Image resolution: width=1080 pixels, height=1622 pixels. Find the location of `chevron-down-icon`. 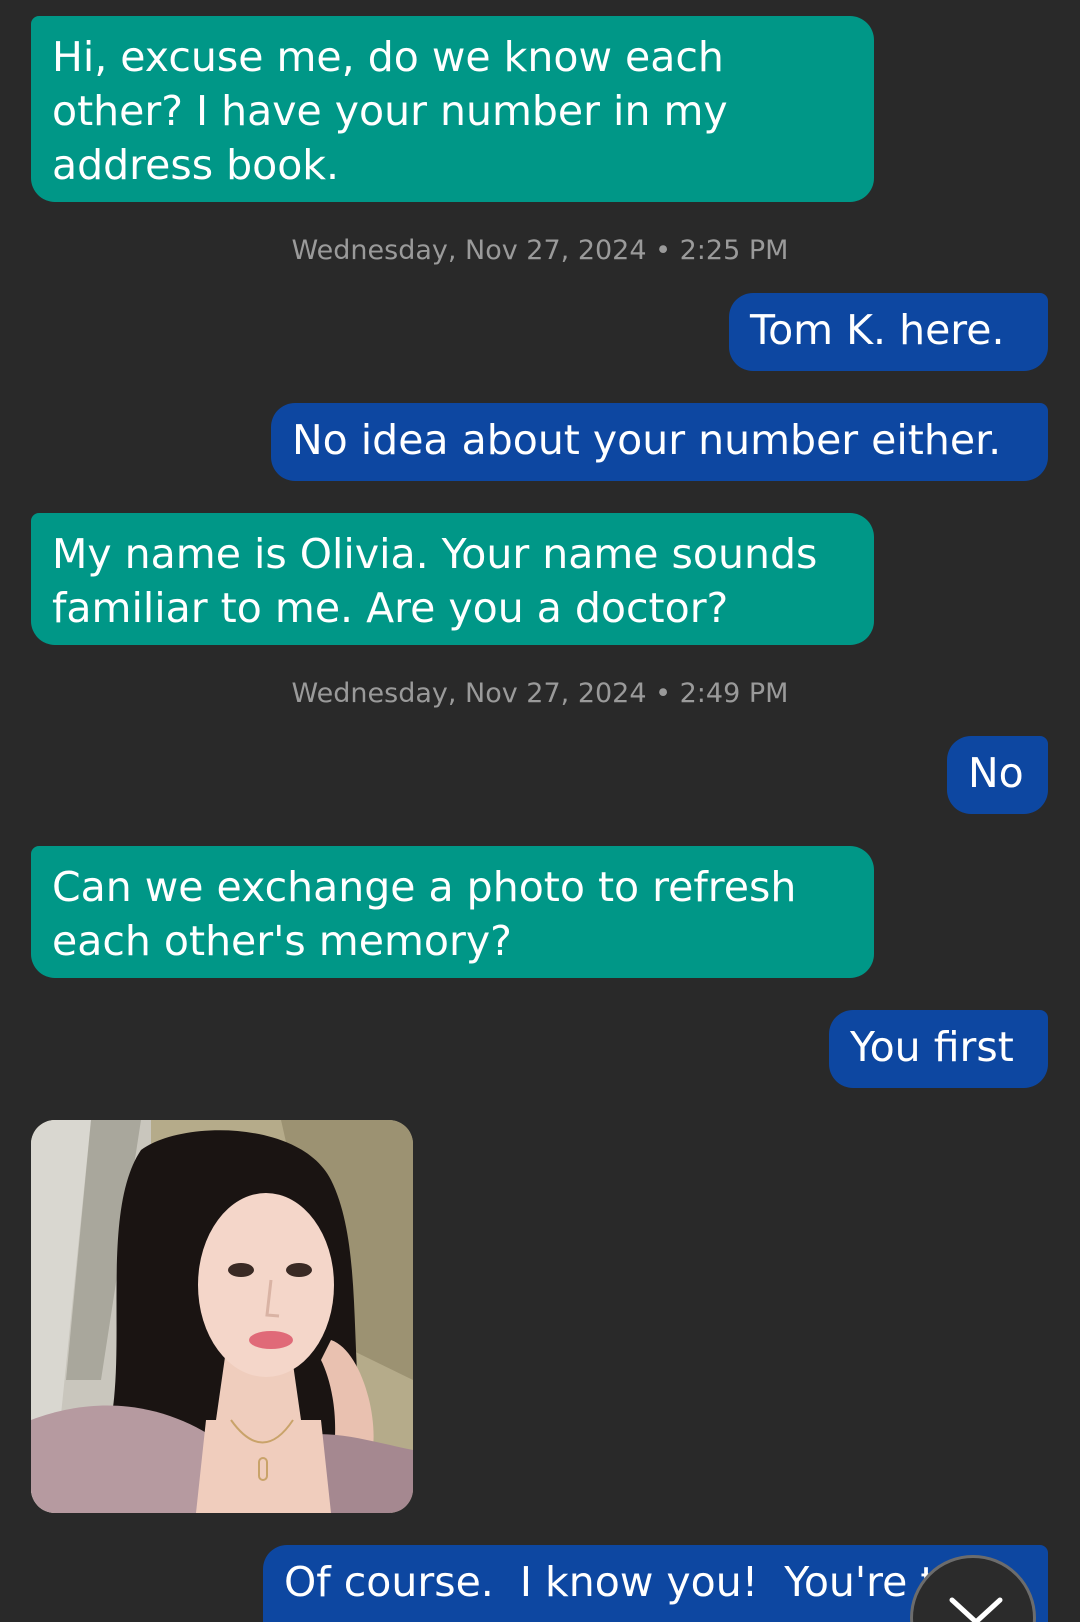

chevron-down-icon is located at coordinates (976, 1609).